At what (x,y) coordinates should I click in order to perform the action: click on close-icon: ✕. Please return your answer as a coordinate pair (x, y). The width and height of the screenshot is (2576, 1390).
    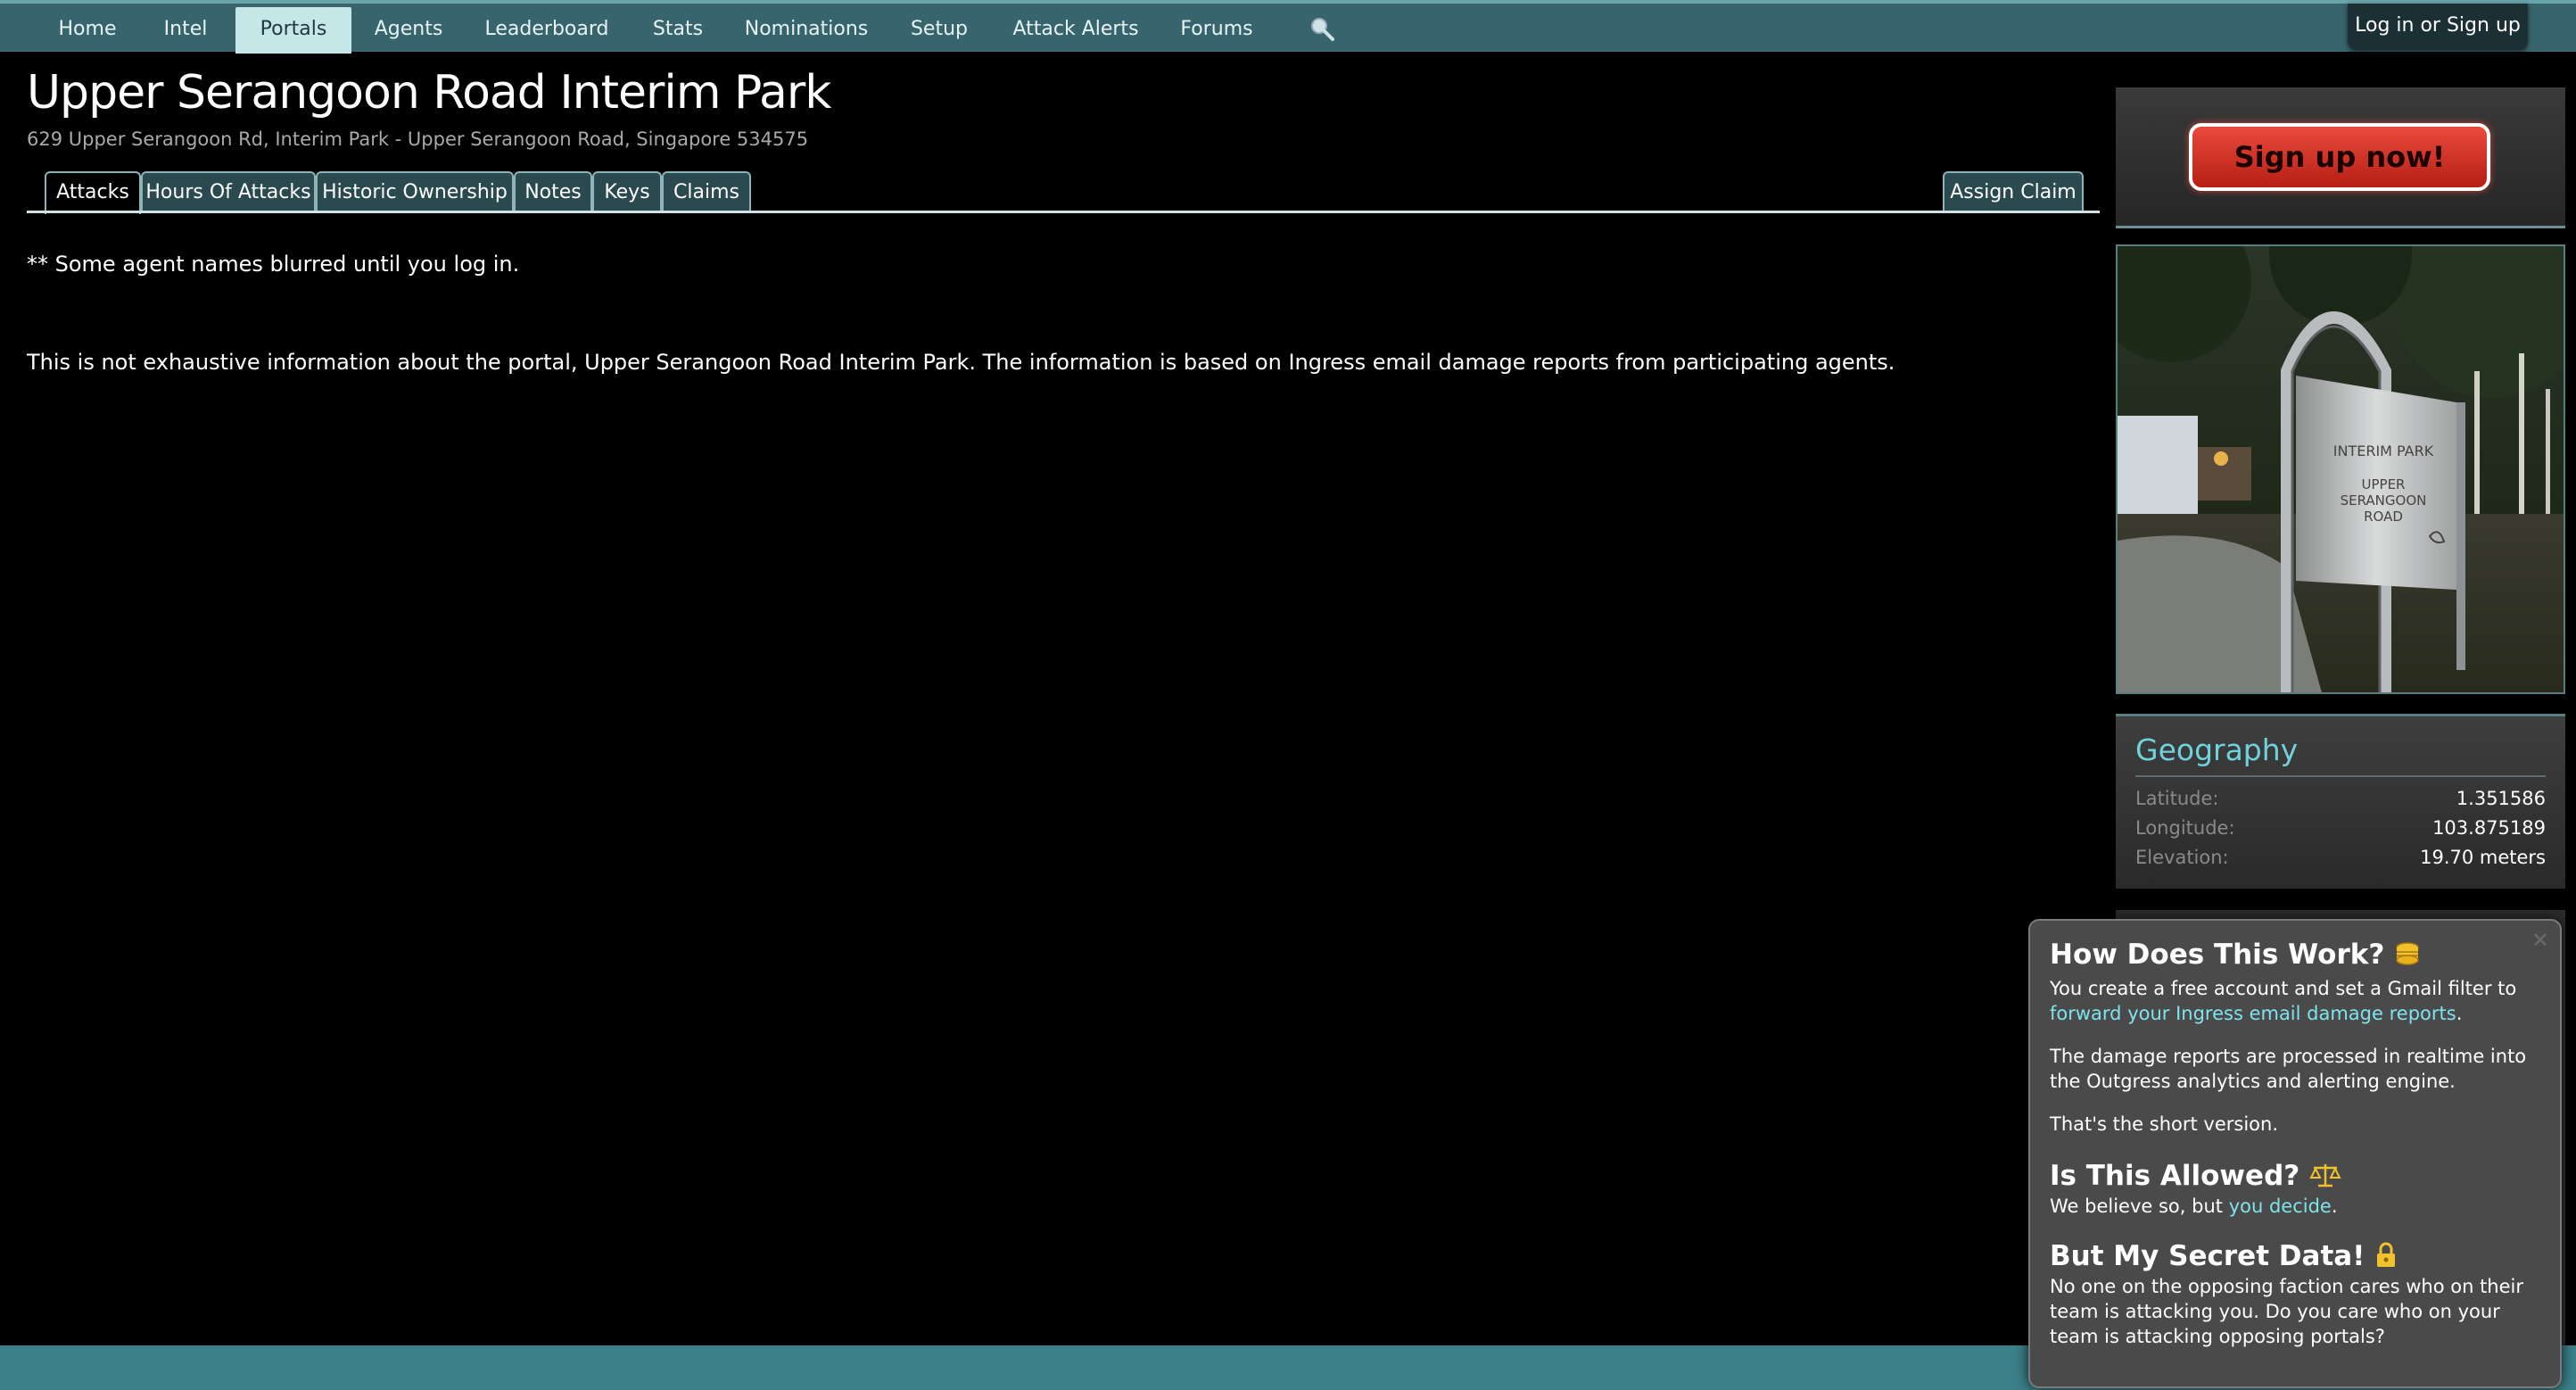
    Looking at the image, I should click on (2540, 940).